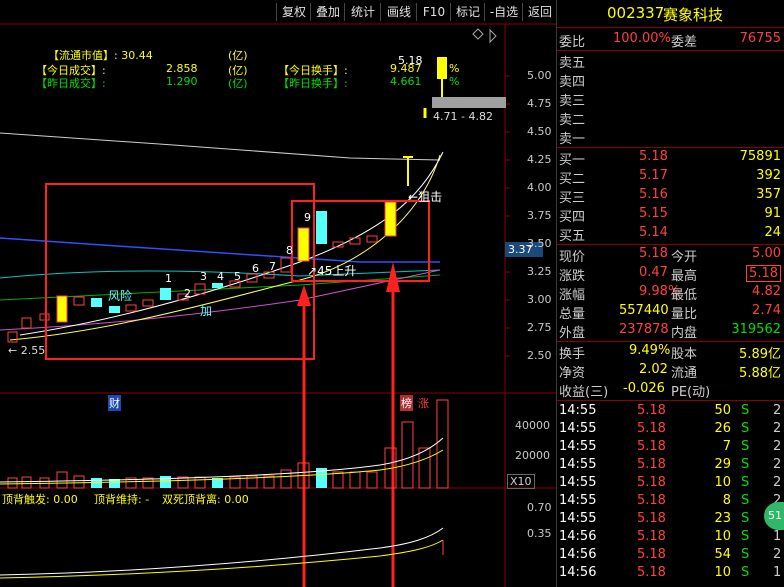 This screenshot has height=587, width=784. What do you see at coordinates (521, 481) in the screenshot?
I see `volume-unit: X10` at bounding box center [521, 481].